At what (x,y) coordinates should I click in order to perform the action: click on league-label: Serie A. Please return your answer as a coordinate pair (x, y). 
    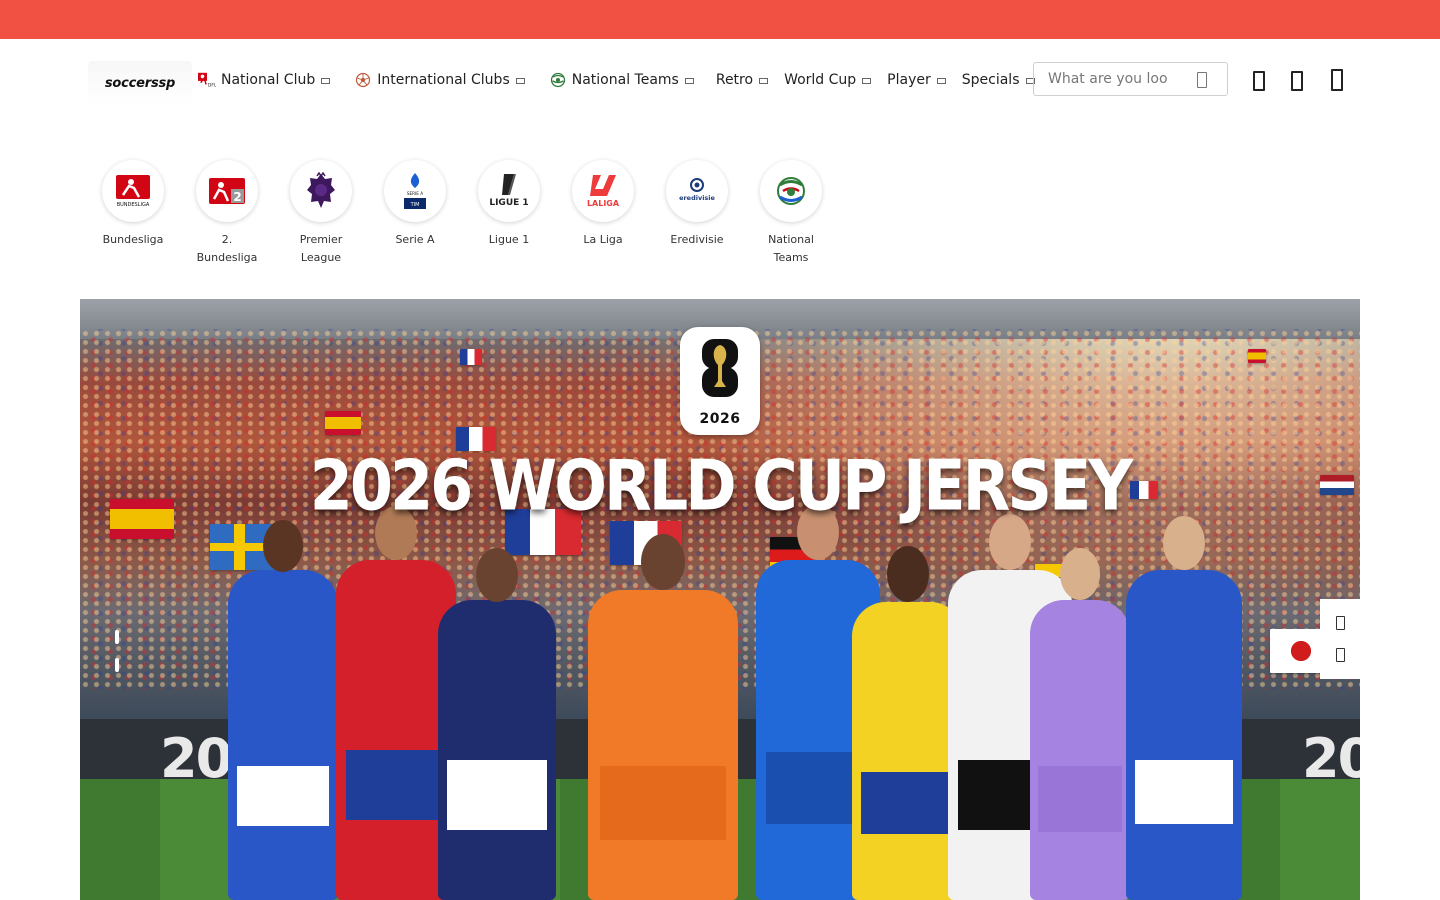
    Looking at the image, I should click on (415, 239).